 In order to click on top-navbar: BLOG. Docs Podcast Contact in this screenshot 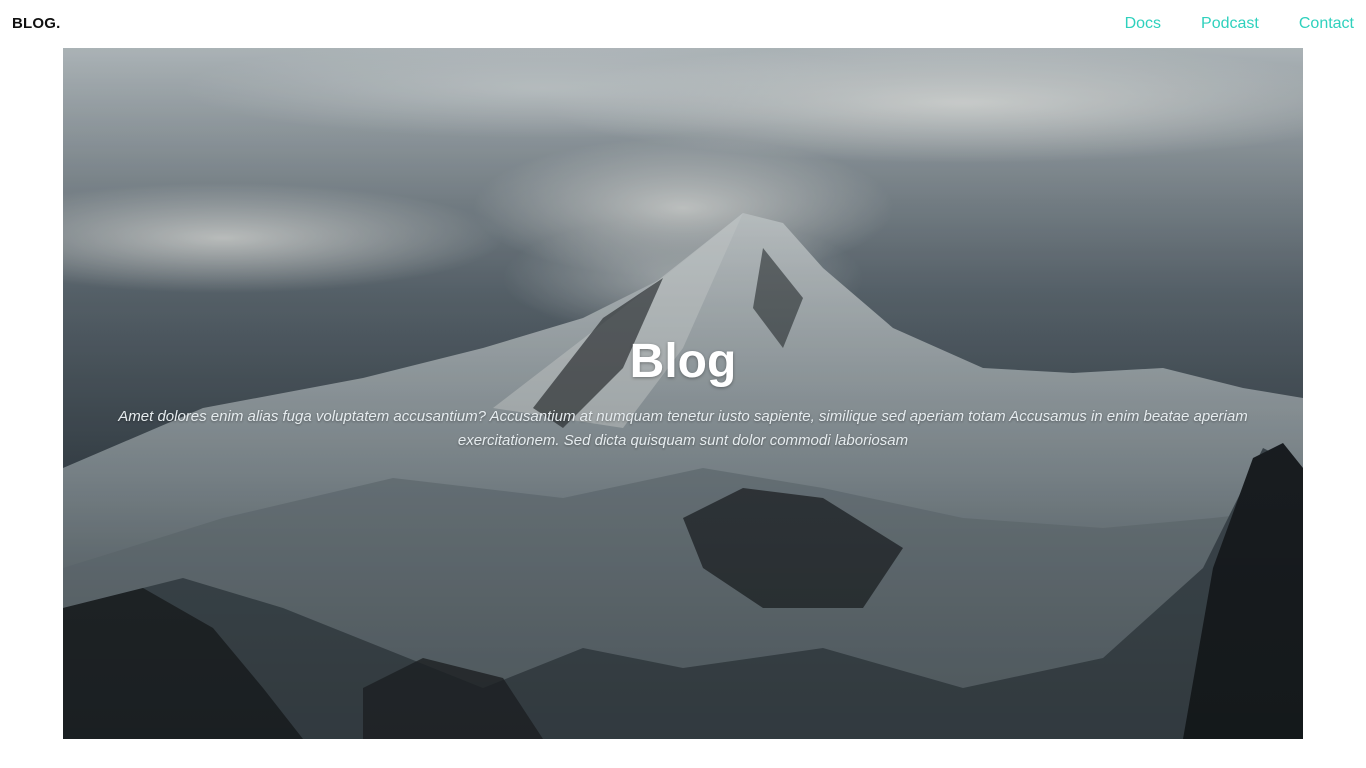, I will do `click(683, 24)`.